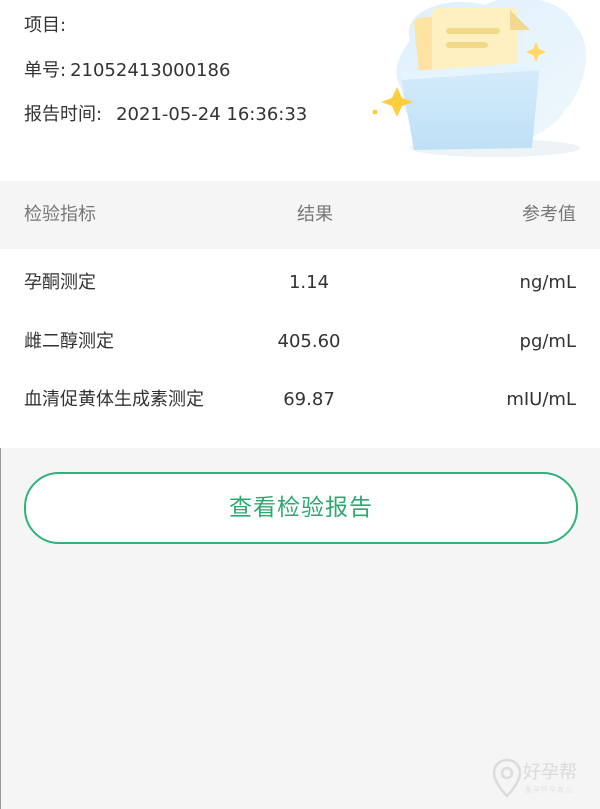  I want to click on order-number-value: 21052413000186, so click(150, 70).